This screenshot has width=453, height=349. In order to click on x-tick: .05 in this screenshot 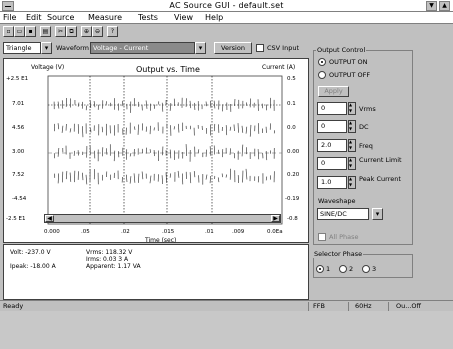, I will do `click(85, 232)`.